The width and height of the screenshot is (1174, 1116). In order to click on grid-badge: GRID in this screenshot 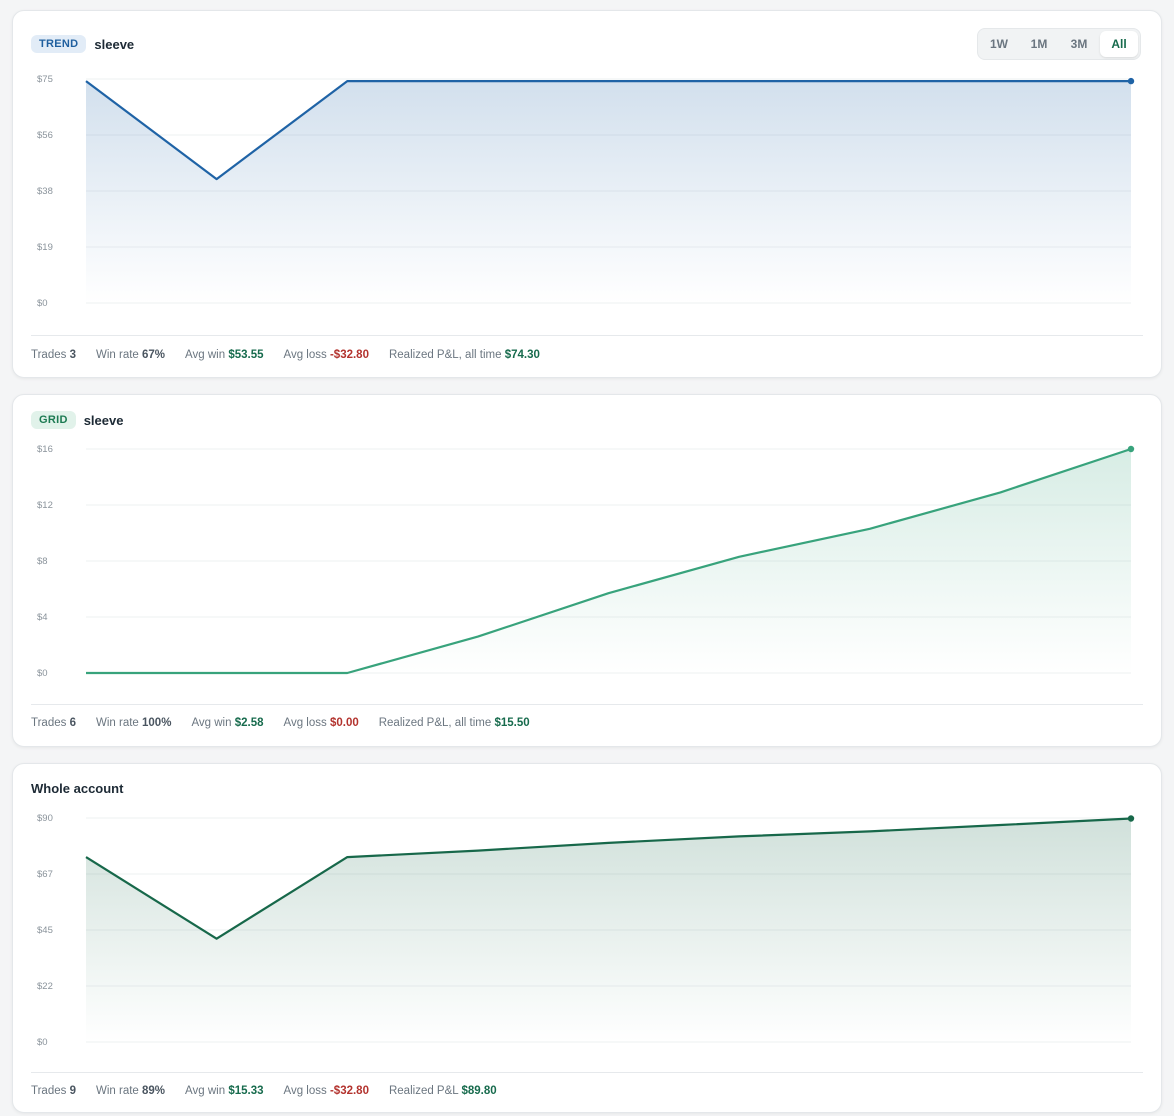, I will do `click(53, 420)`.